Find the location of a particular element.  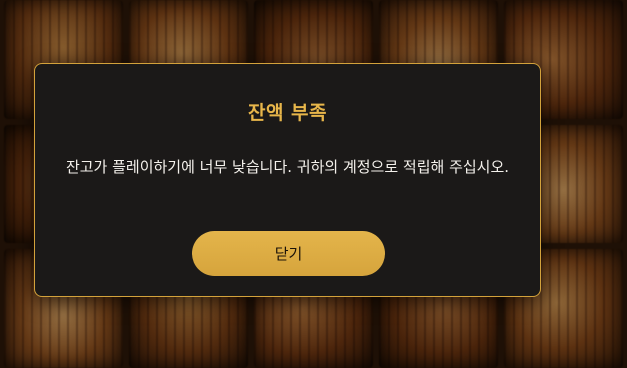

dialog-title: 잔액 부족 is located at coordinates (287, 113).